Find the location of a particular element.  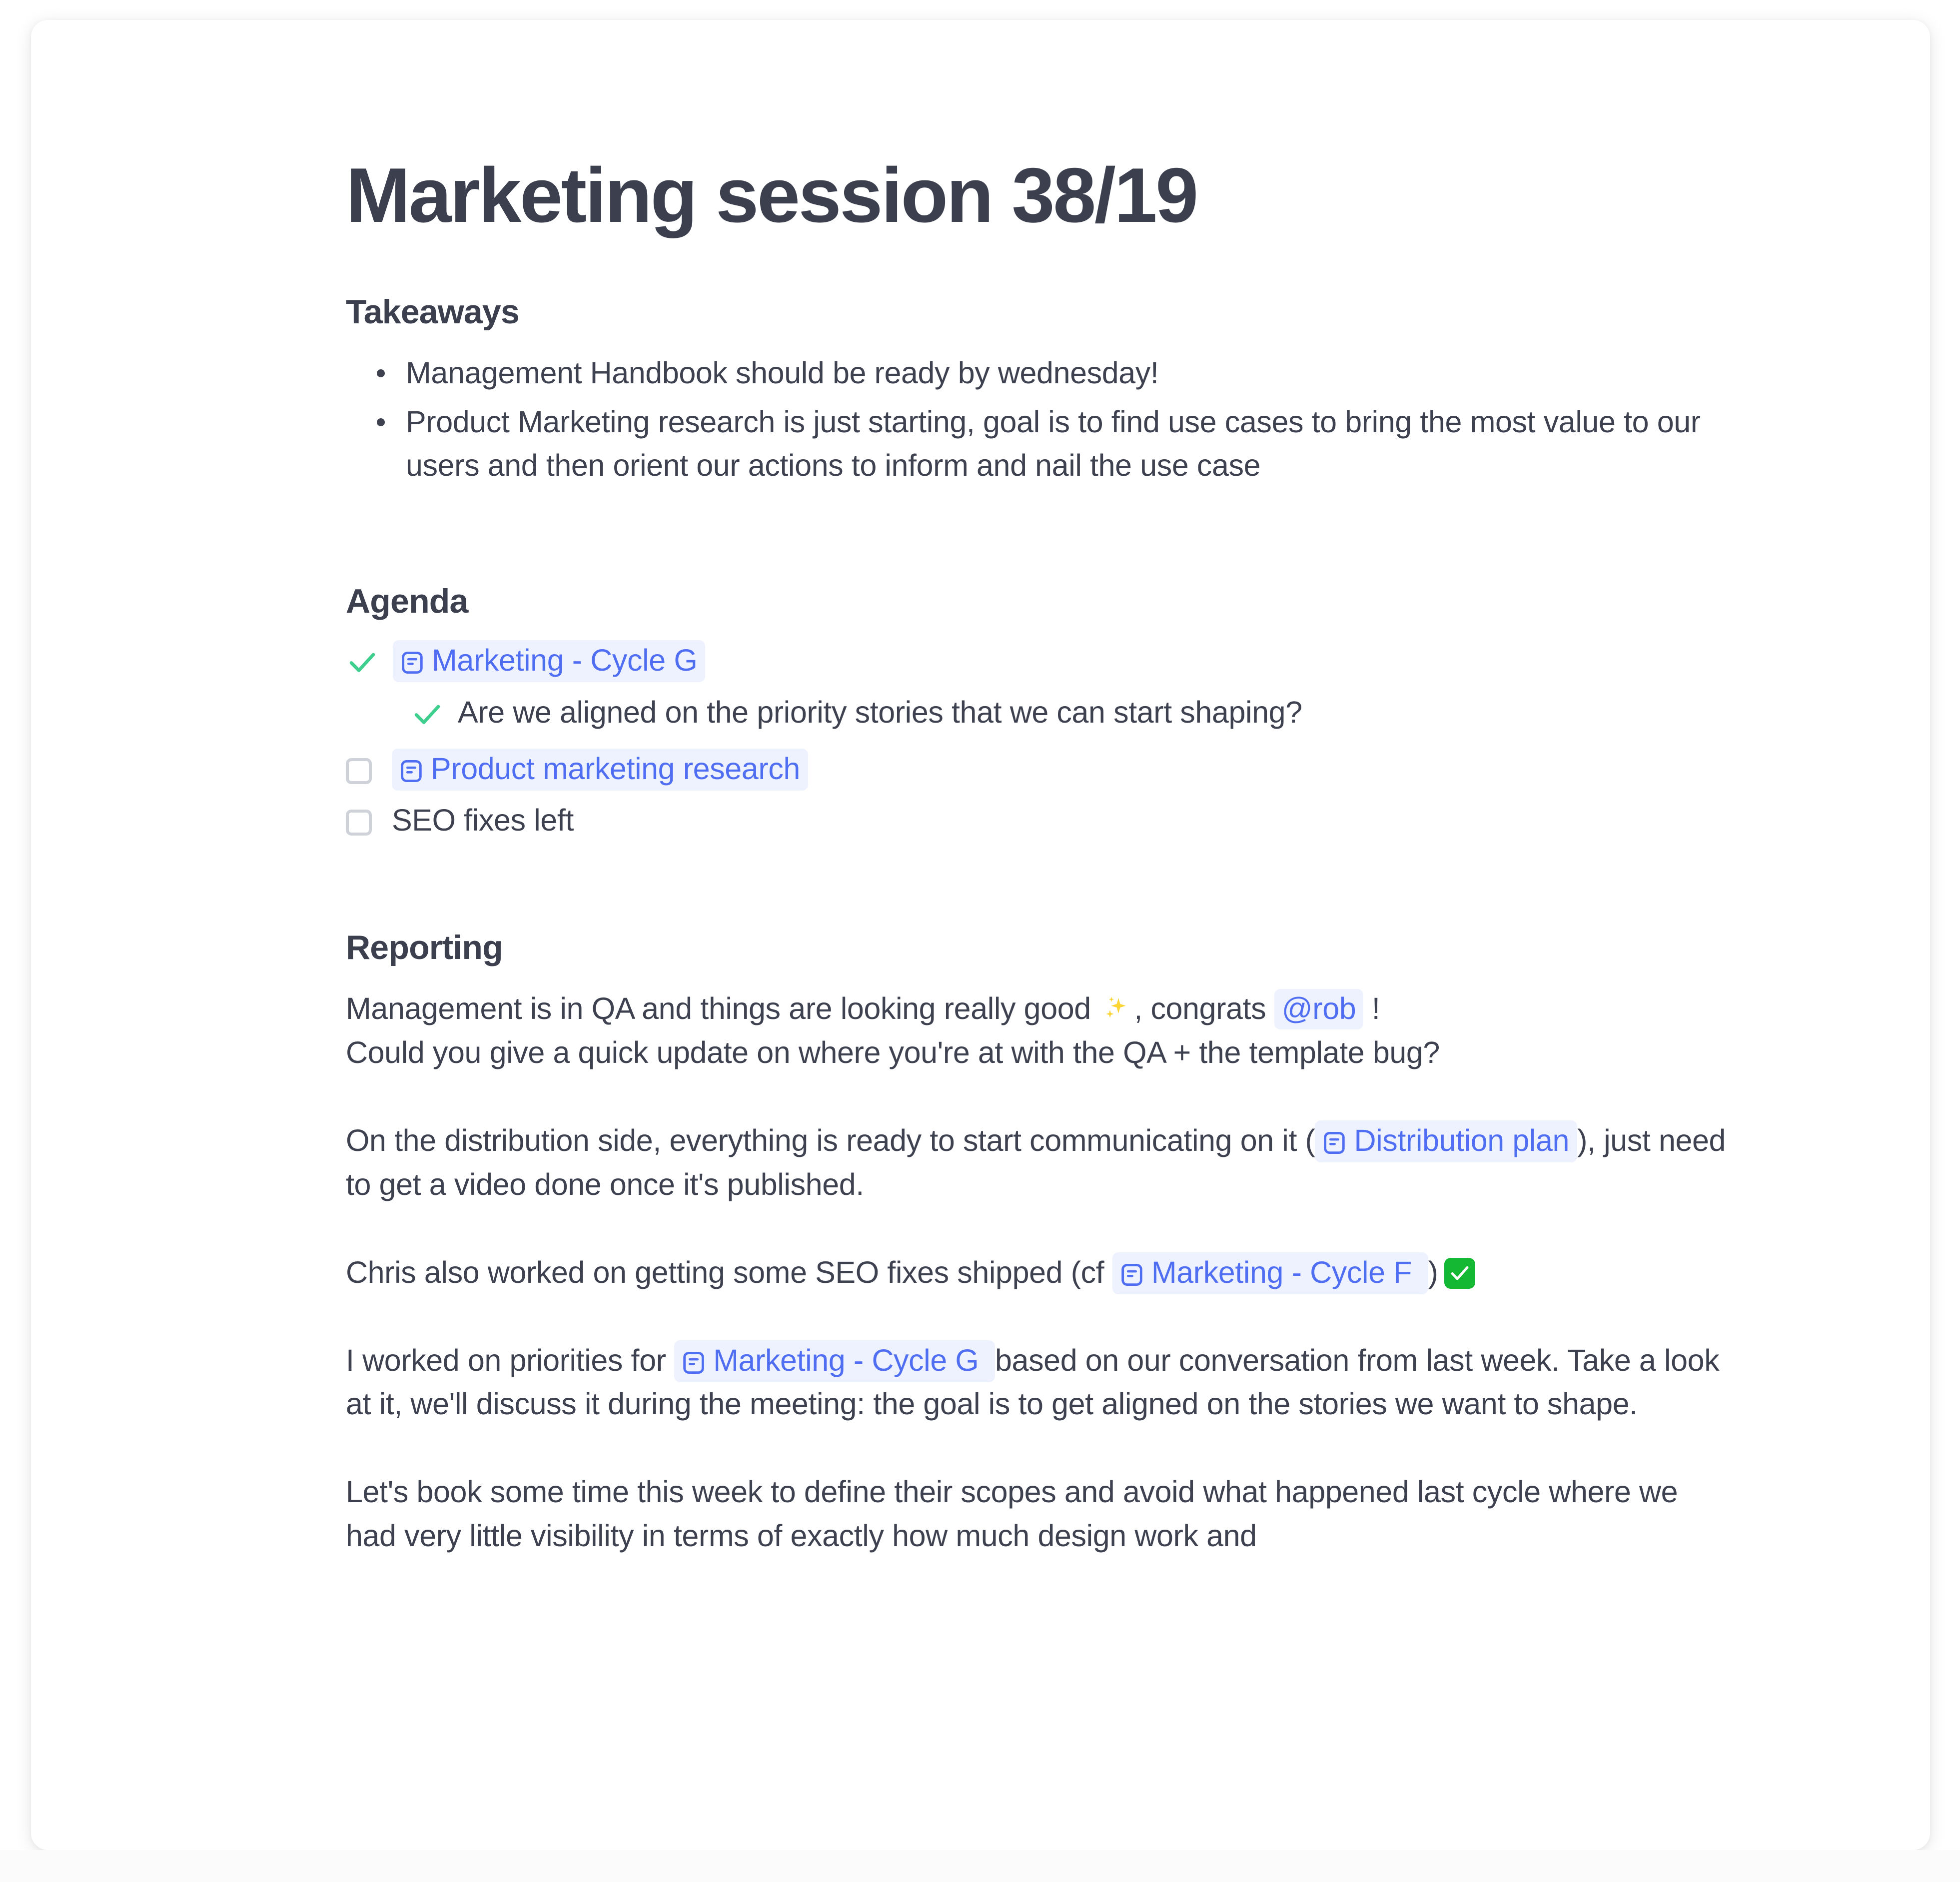

doc-link-marketing-cycle-f: Marketing - Cycle F is located at coordinates (1270, 1273).